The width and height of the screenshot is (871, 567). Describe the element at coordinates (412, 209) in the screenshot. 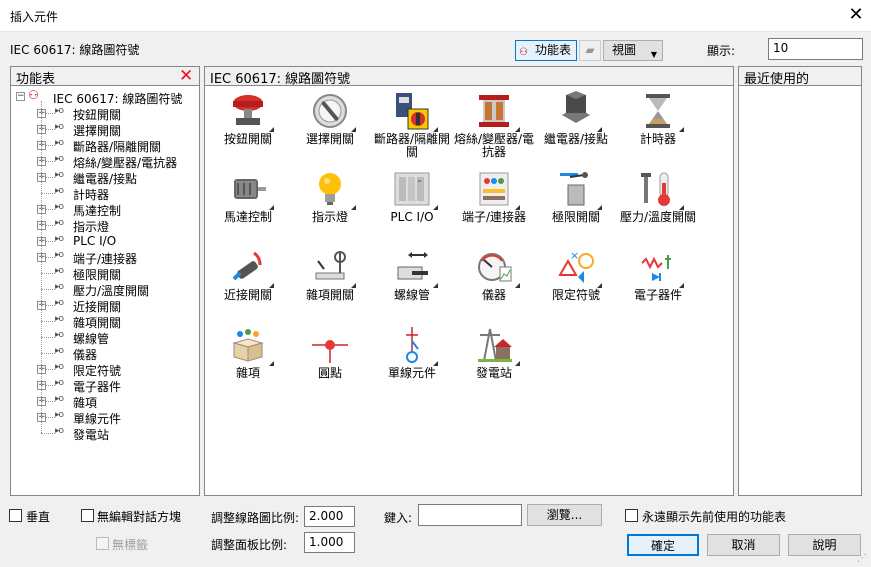

I see `symbol-tile: PLC I/O` at that location.